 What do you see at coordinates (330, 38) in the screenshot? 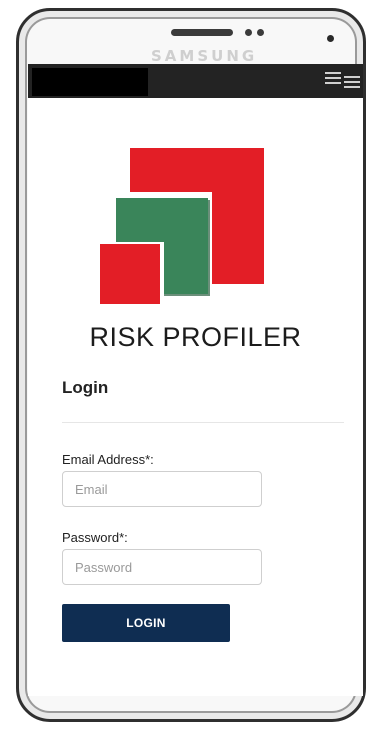
I see `front-camera` at bounding box center [330, 38].